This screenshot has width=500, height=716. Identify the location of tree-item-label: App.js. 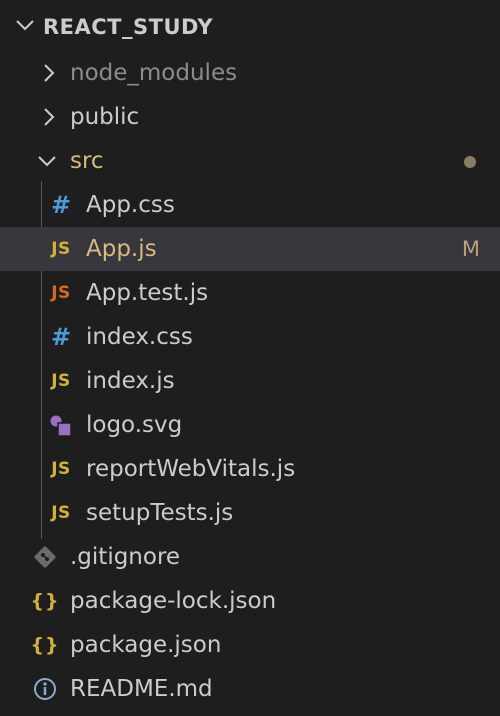
(121, 249).